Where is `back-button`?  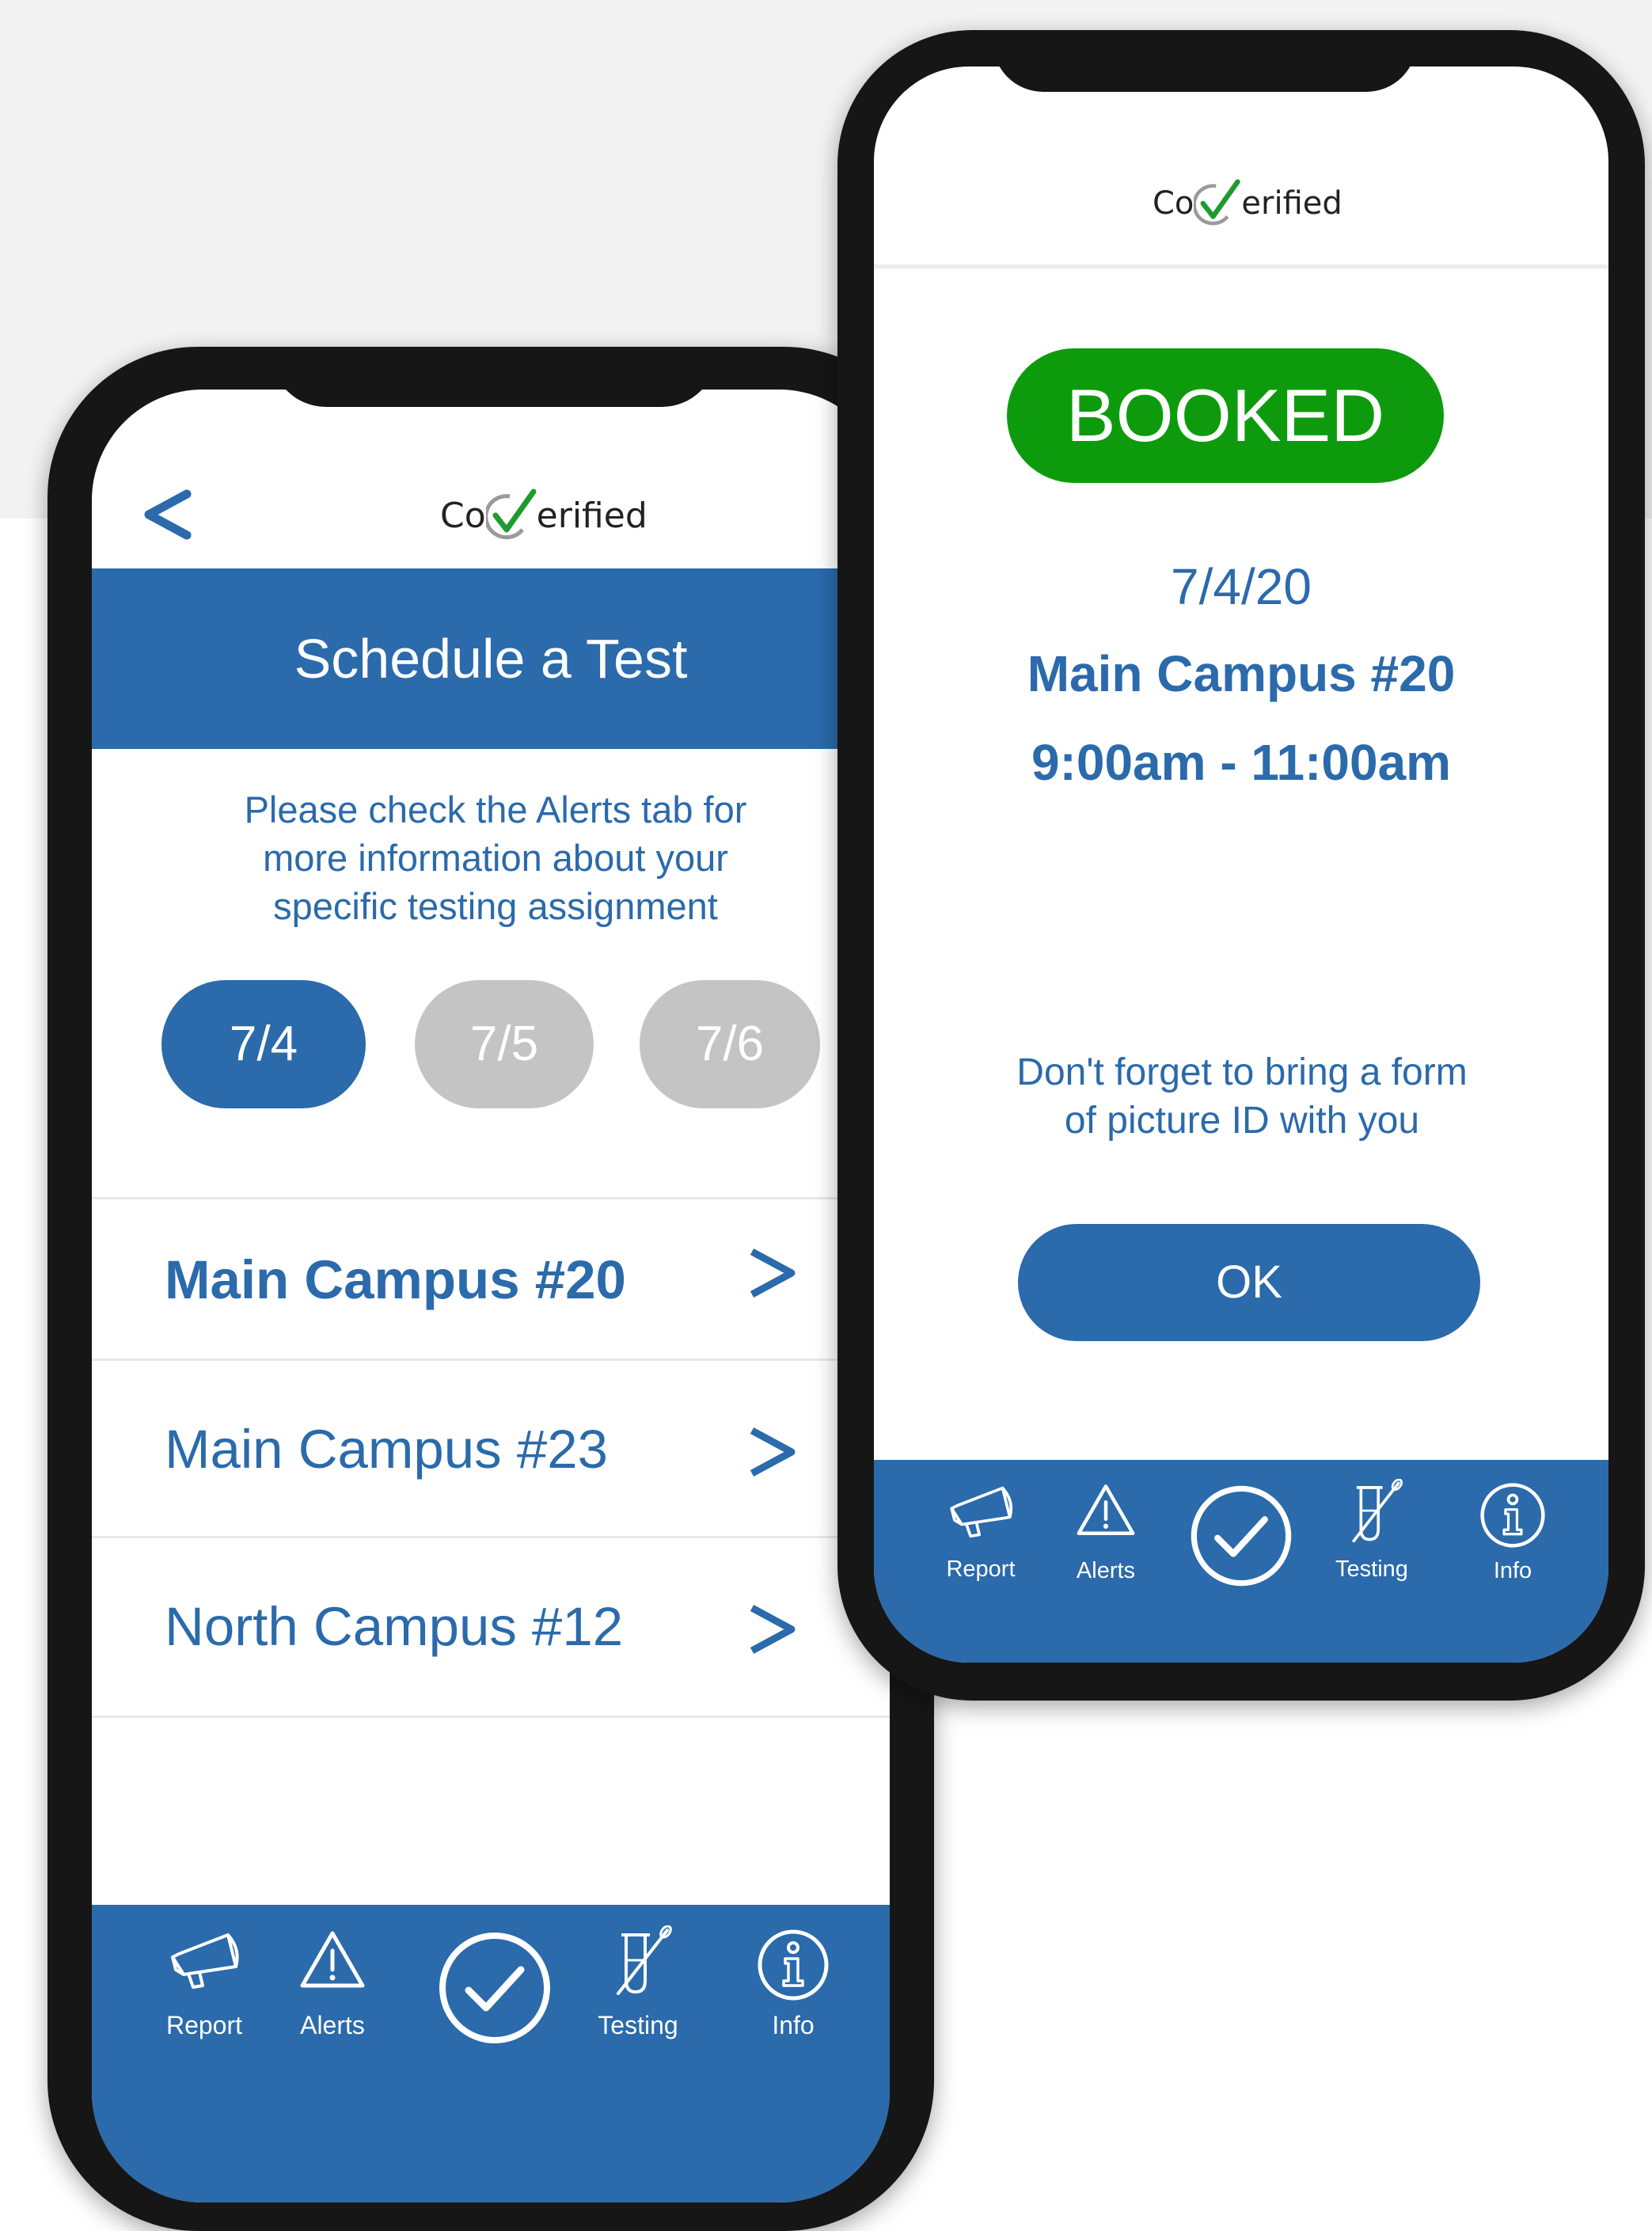 back-button is located at coordinates (170, 514).